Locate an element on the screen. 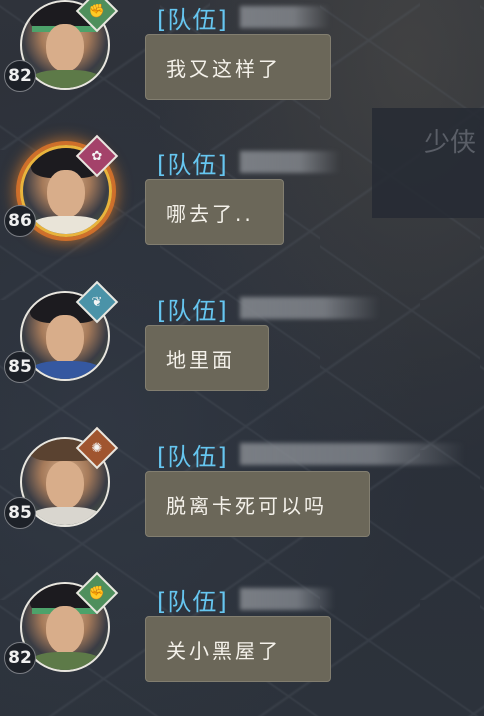 The image size is (484, 716). player-avatar: ✿ 86 is located at coordinates (61, 185).